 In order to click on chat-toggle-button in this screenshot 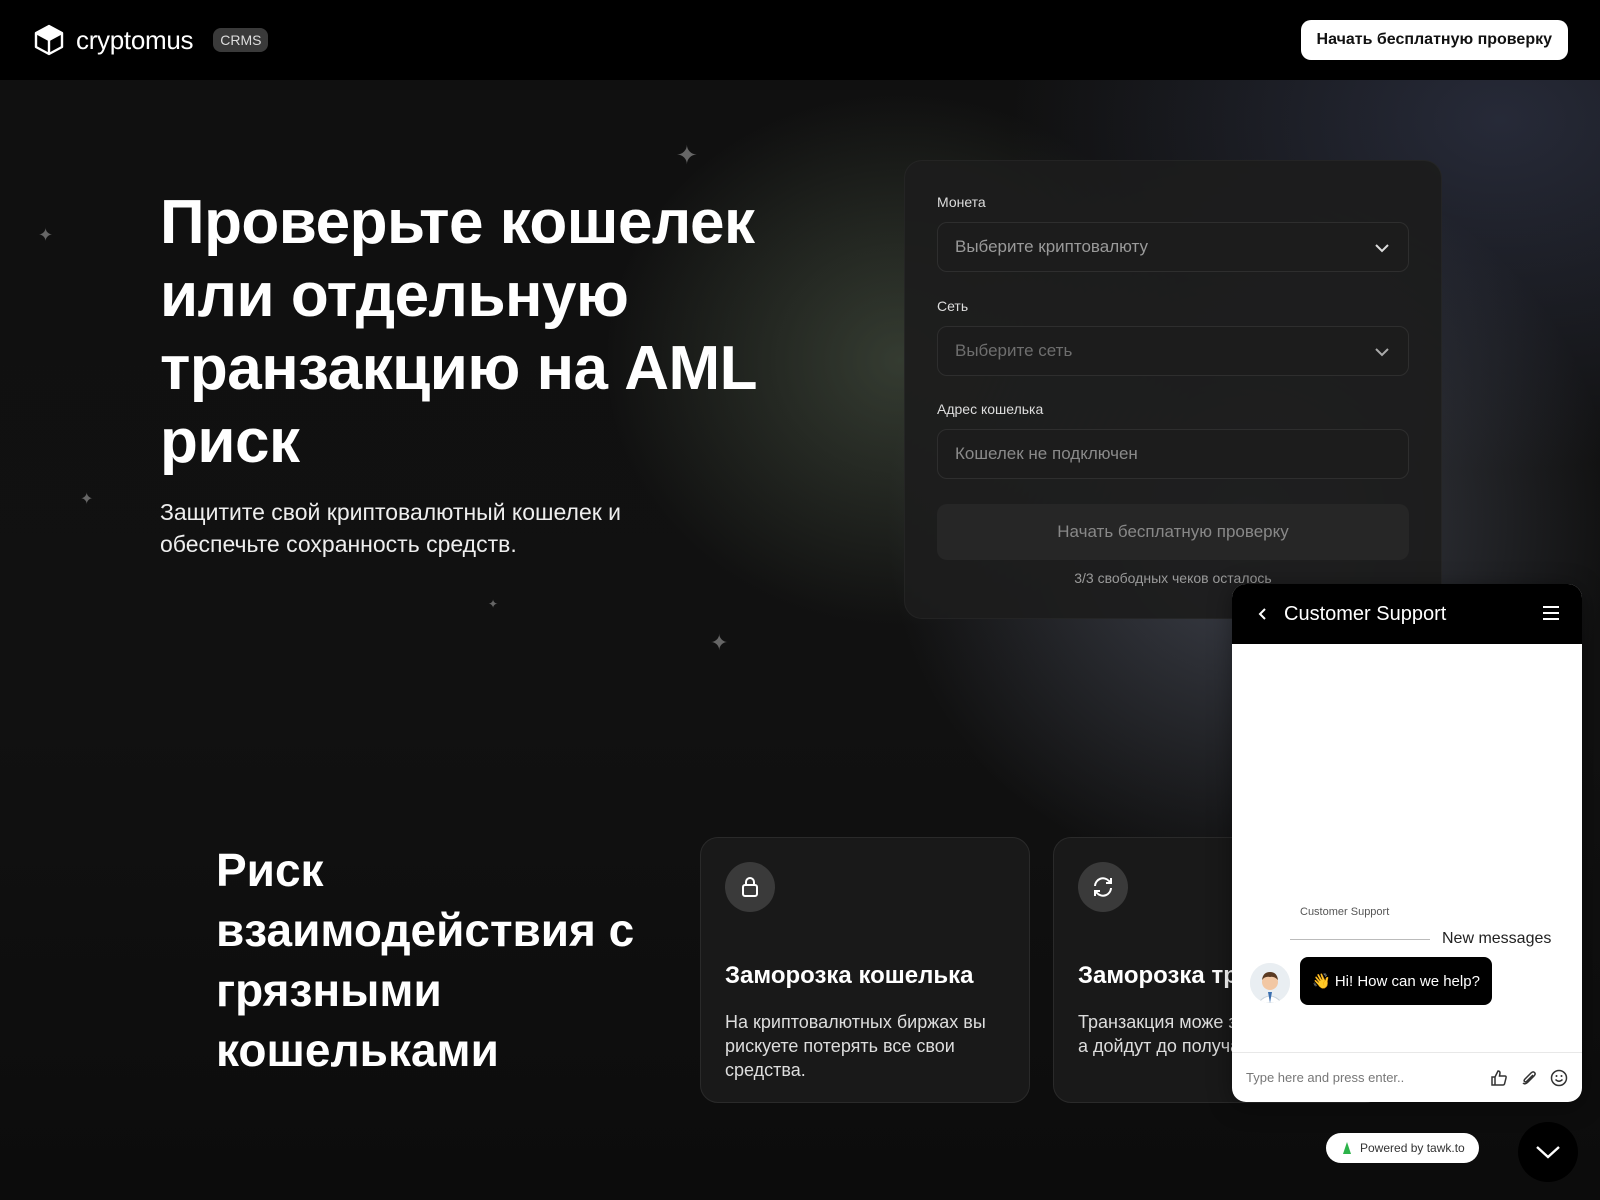, I will do `click(1548, 1152)`.